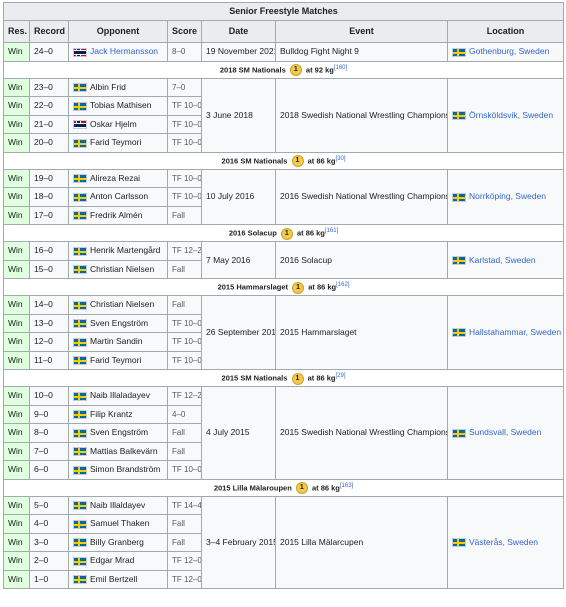 The image size is (566, 607). Describe the element at coordinates (346, 486) in the screenshot. I see `section-ref-link: [163]` at that location.